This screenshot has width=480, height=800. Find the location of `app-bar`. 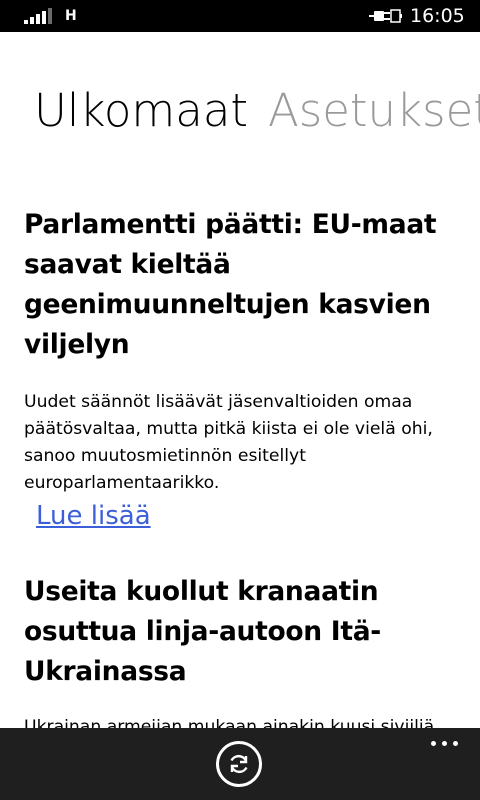

app-bar is located at coordinates (240, 764).